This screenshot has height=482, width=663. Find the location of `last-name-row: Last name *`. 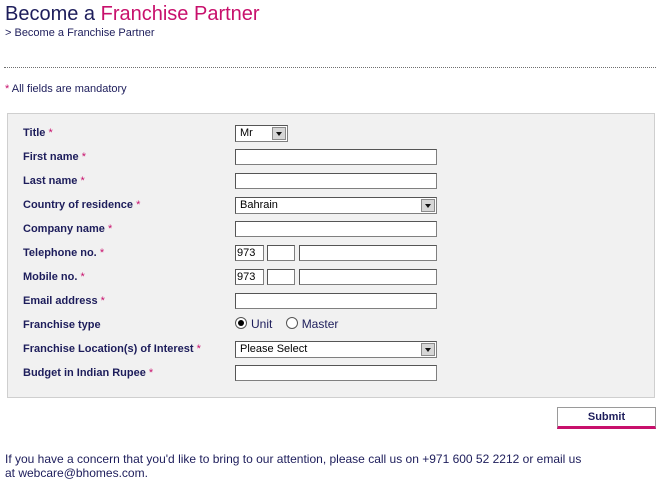

last-name-row: Last name * is located at coordinates (331, 182).